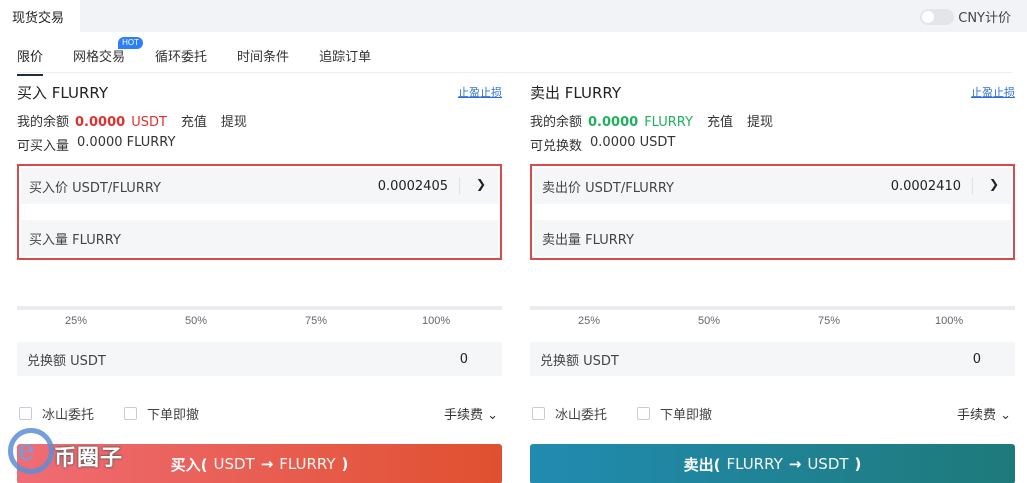  What do you see at coordinates (63, 93) in the screenshot?
I see `buy-title: 买入 FLURRY` at bounding box center [63, 93].